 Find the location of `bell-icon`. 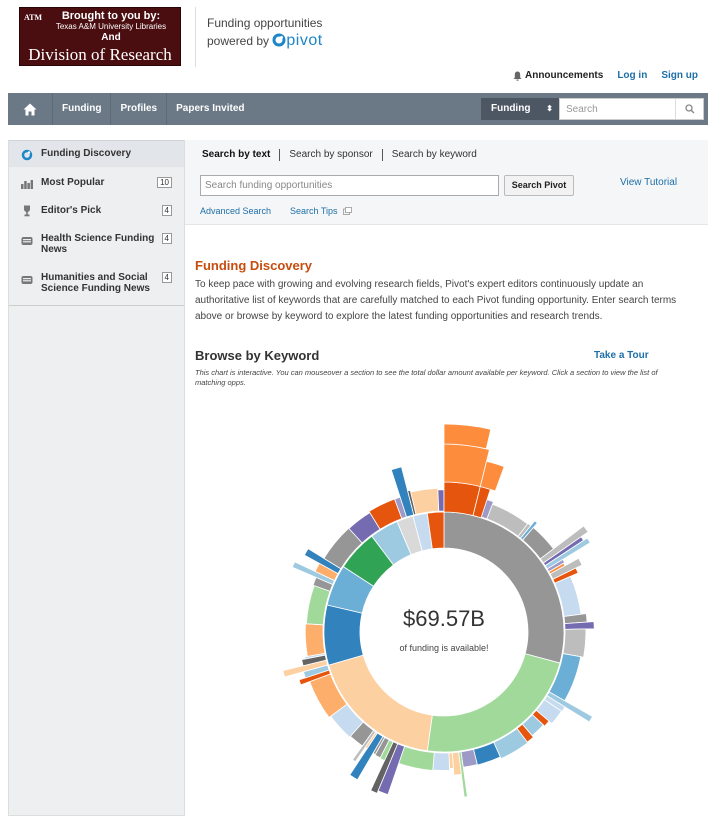

bell-icon is located at coordinates (517, 76).